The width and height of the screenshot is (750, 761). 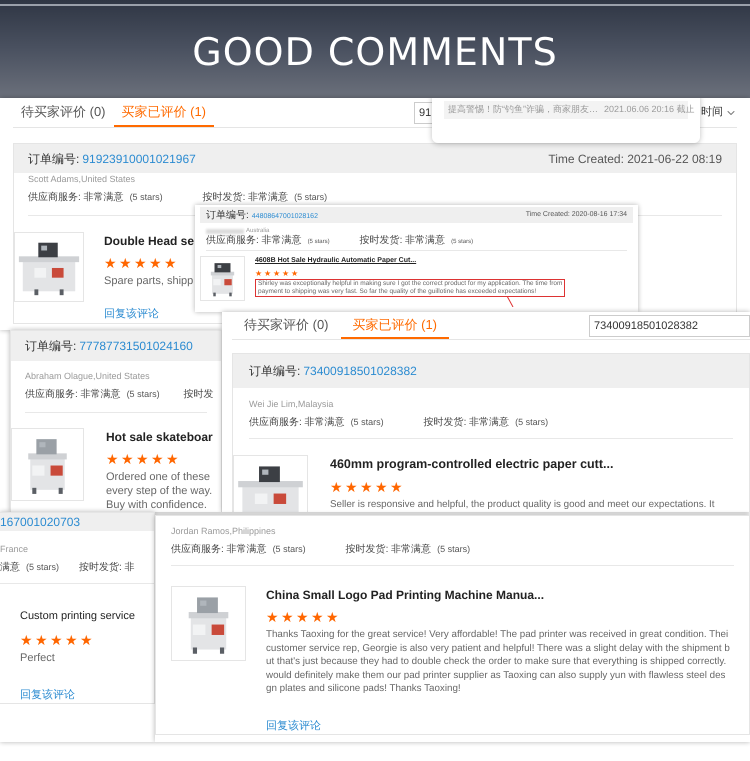 I want to click on order-number: 91923910001021967, so click(x=139, y=159).